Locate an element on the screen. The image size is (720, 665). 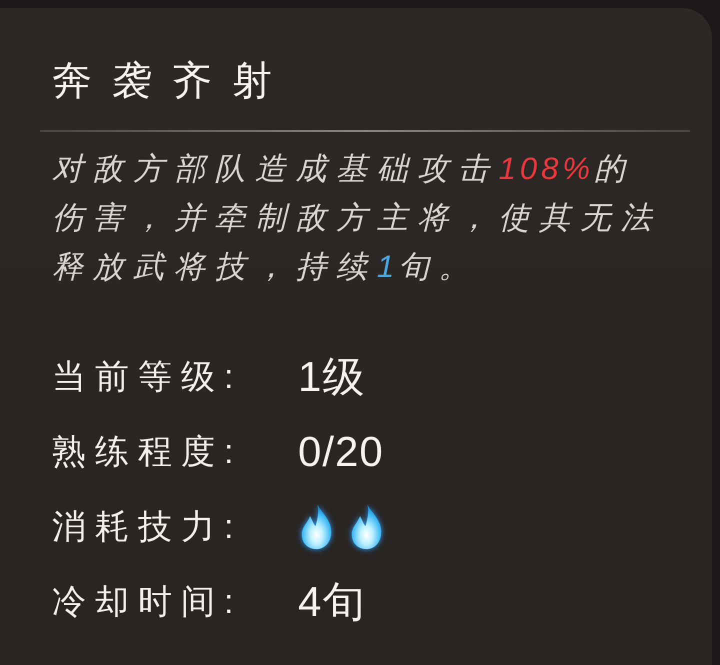
skill-title: 奔袭齐射 is located at coordinates (172, 81).